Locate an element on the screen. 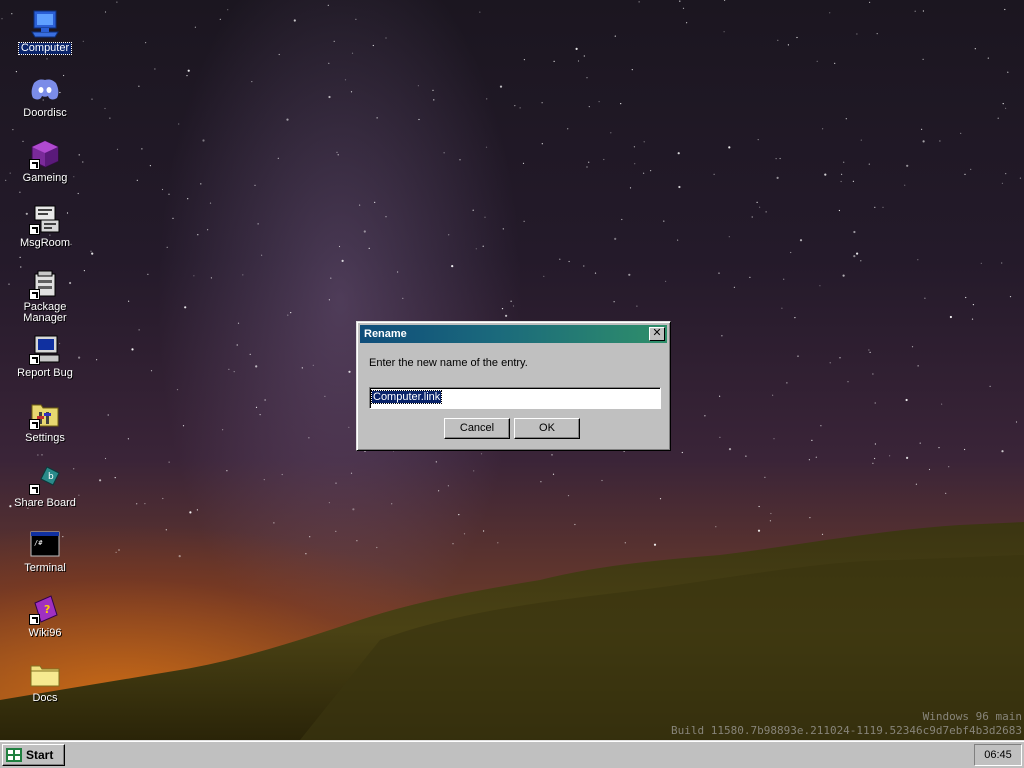 This screenshot has height=768, width=1024. desktop-icon-computer: Computer is located at coordinates (45, 31).